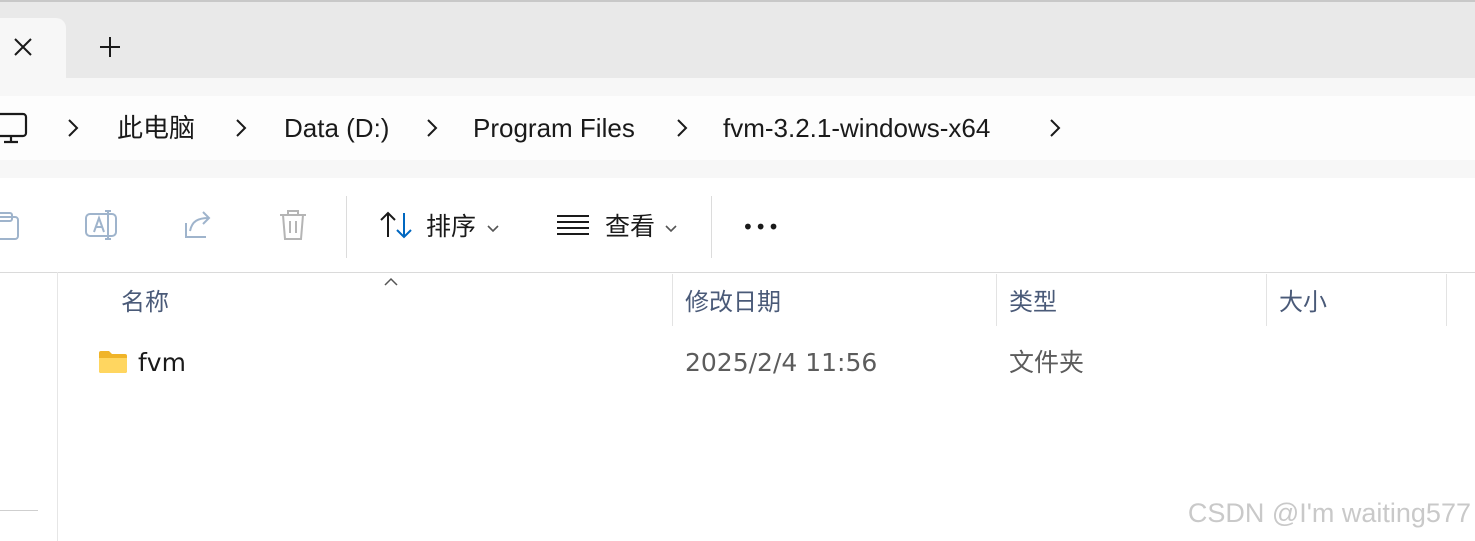 This screenshot has width=1475, height=541. I want to click on rename-icon, so click(101, 225).